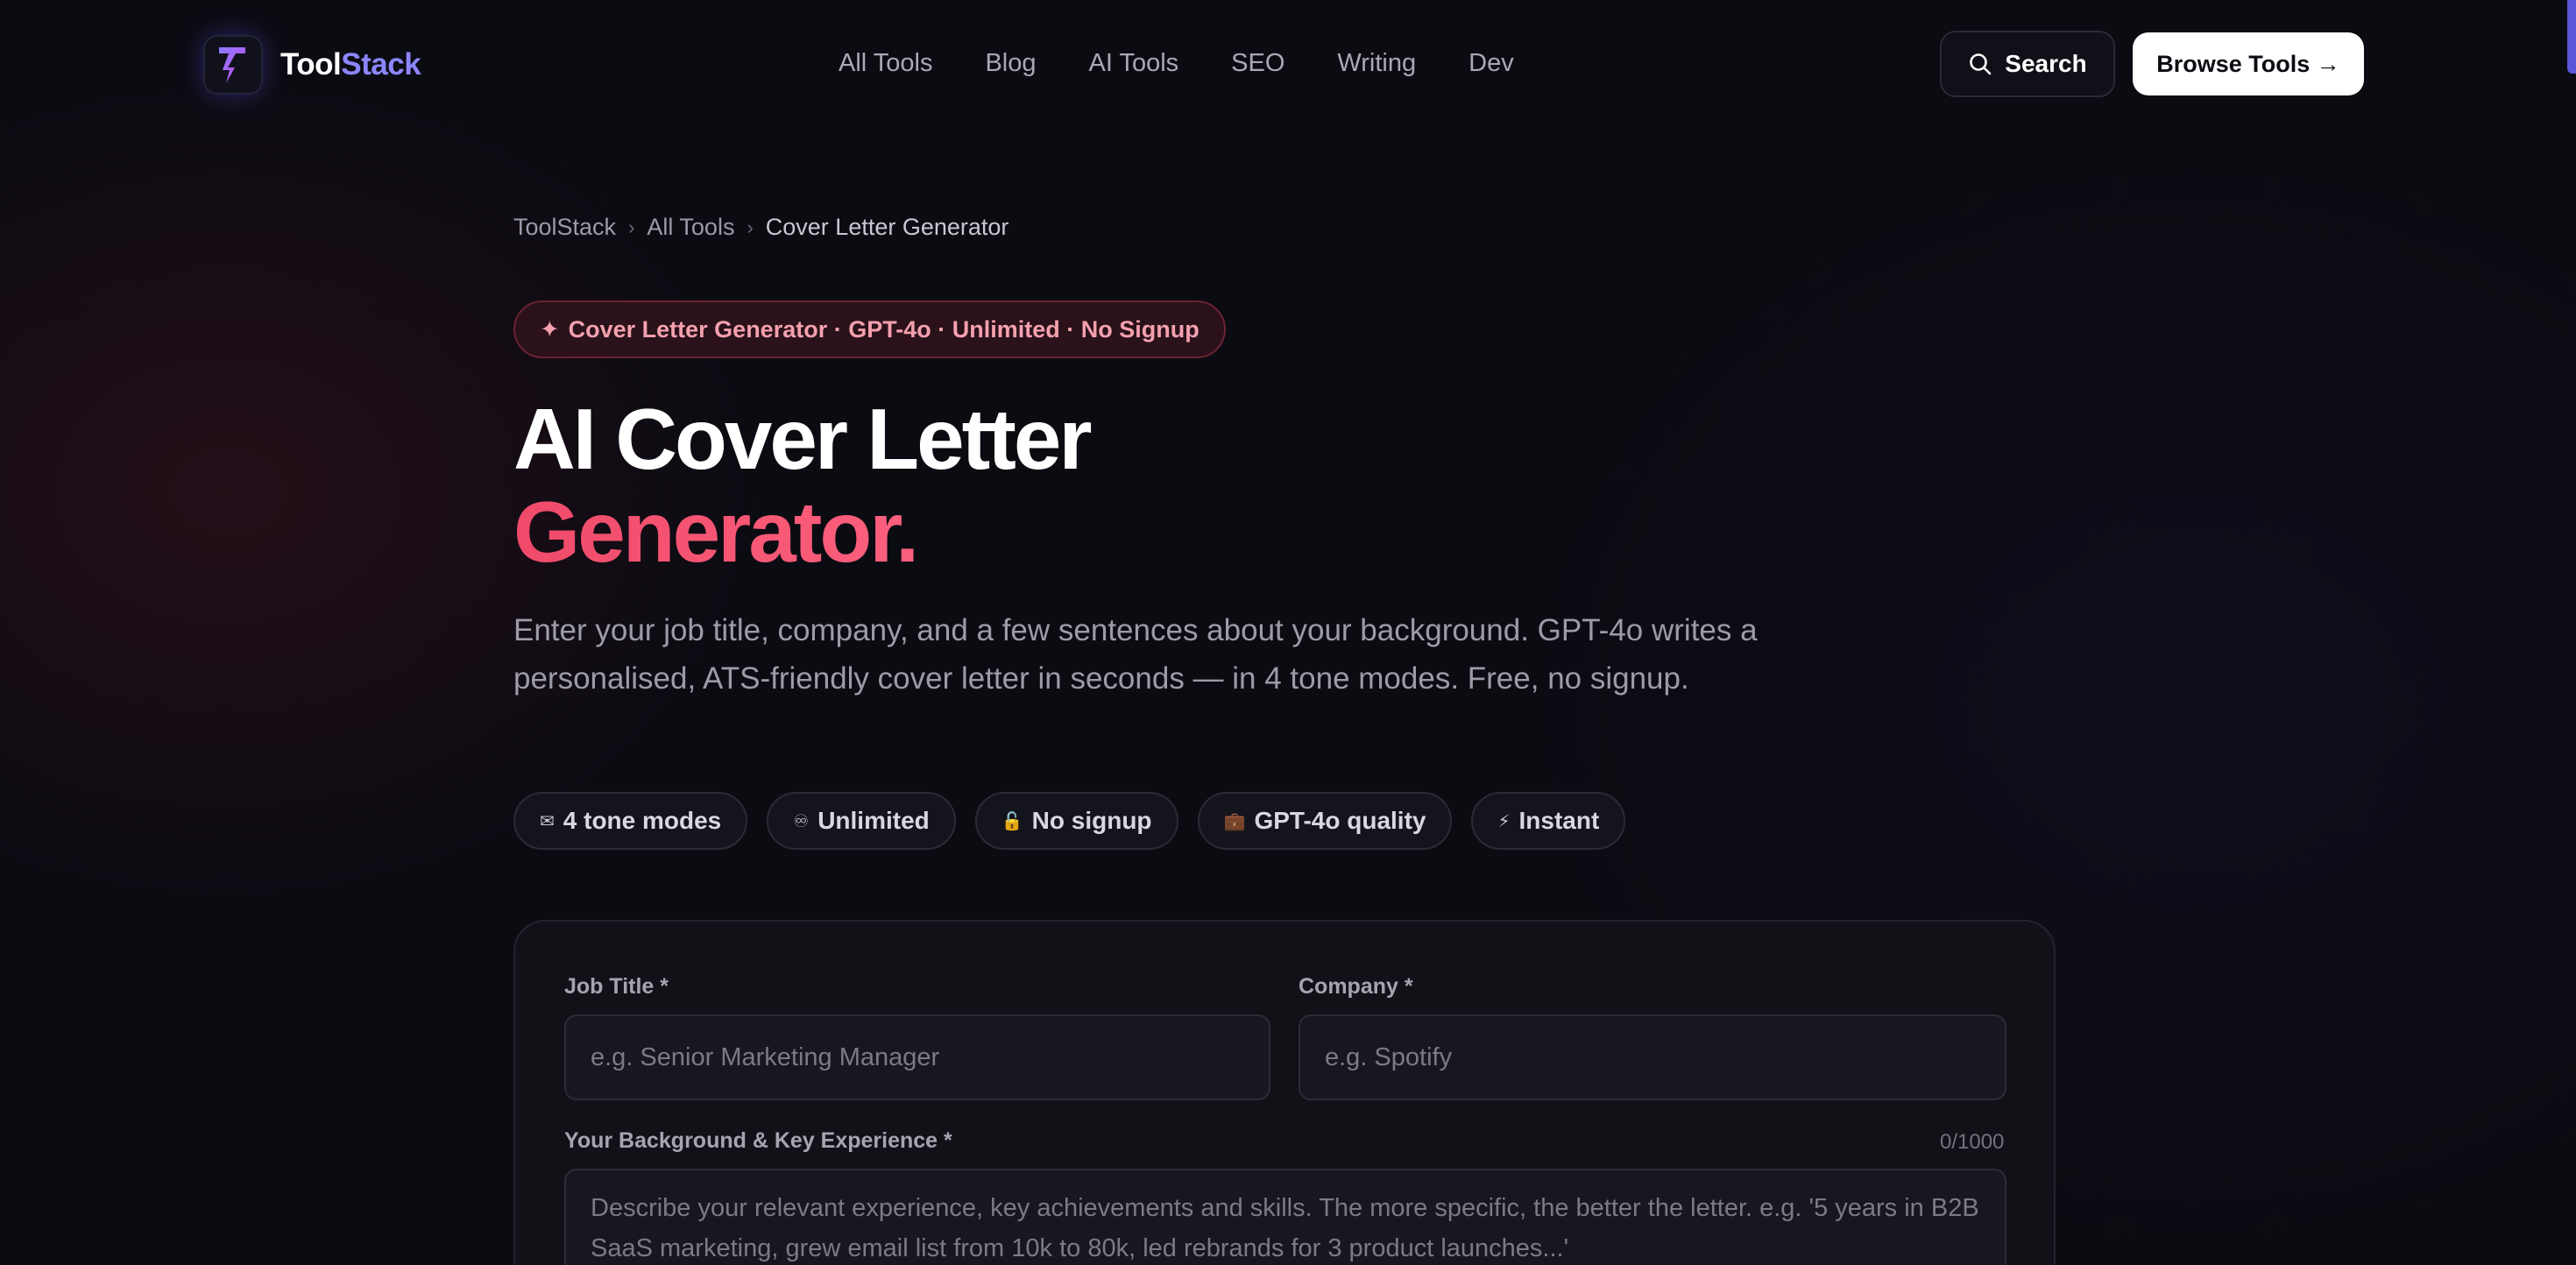 This screenshot has width=2576, height=1265. I want to click on company-label: Company *, so click(1356, 986).